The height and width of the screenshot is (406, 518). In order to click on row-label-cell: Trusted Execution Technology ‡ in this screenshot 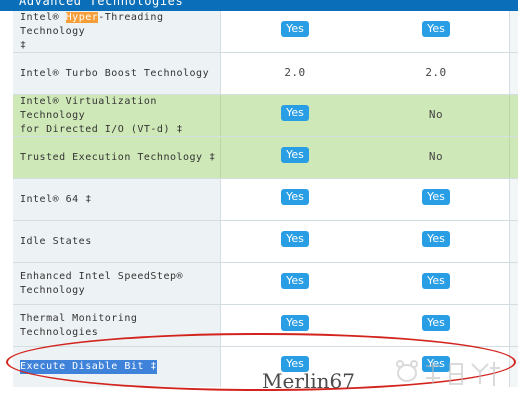, I will do `click(117, 157)`.